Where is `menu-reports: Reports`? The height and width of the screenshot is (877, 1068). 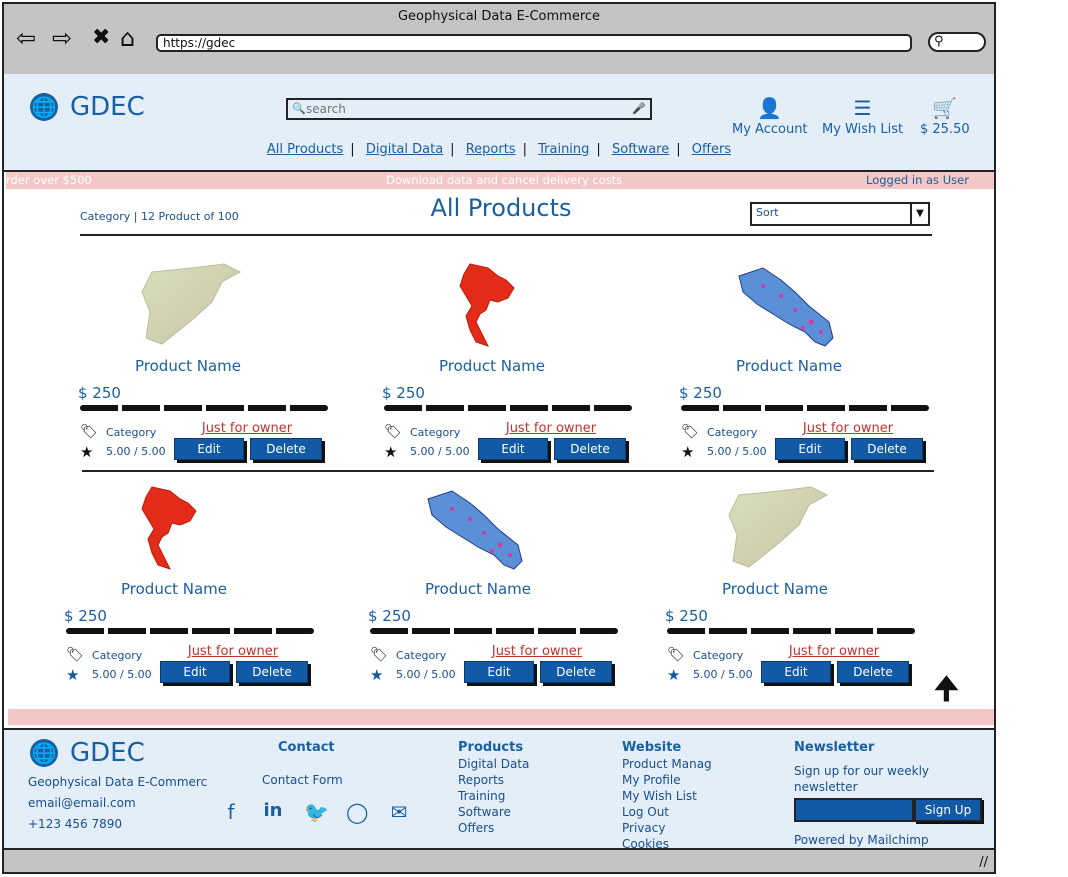 menu-reports: Reports is located at coordinates (491, 149).